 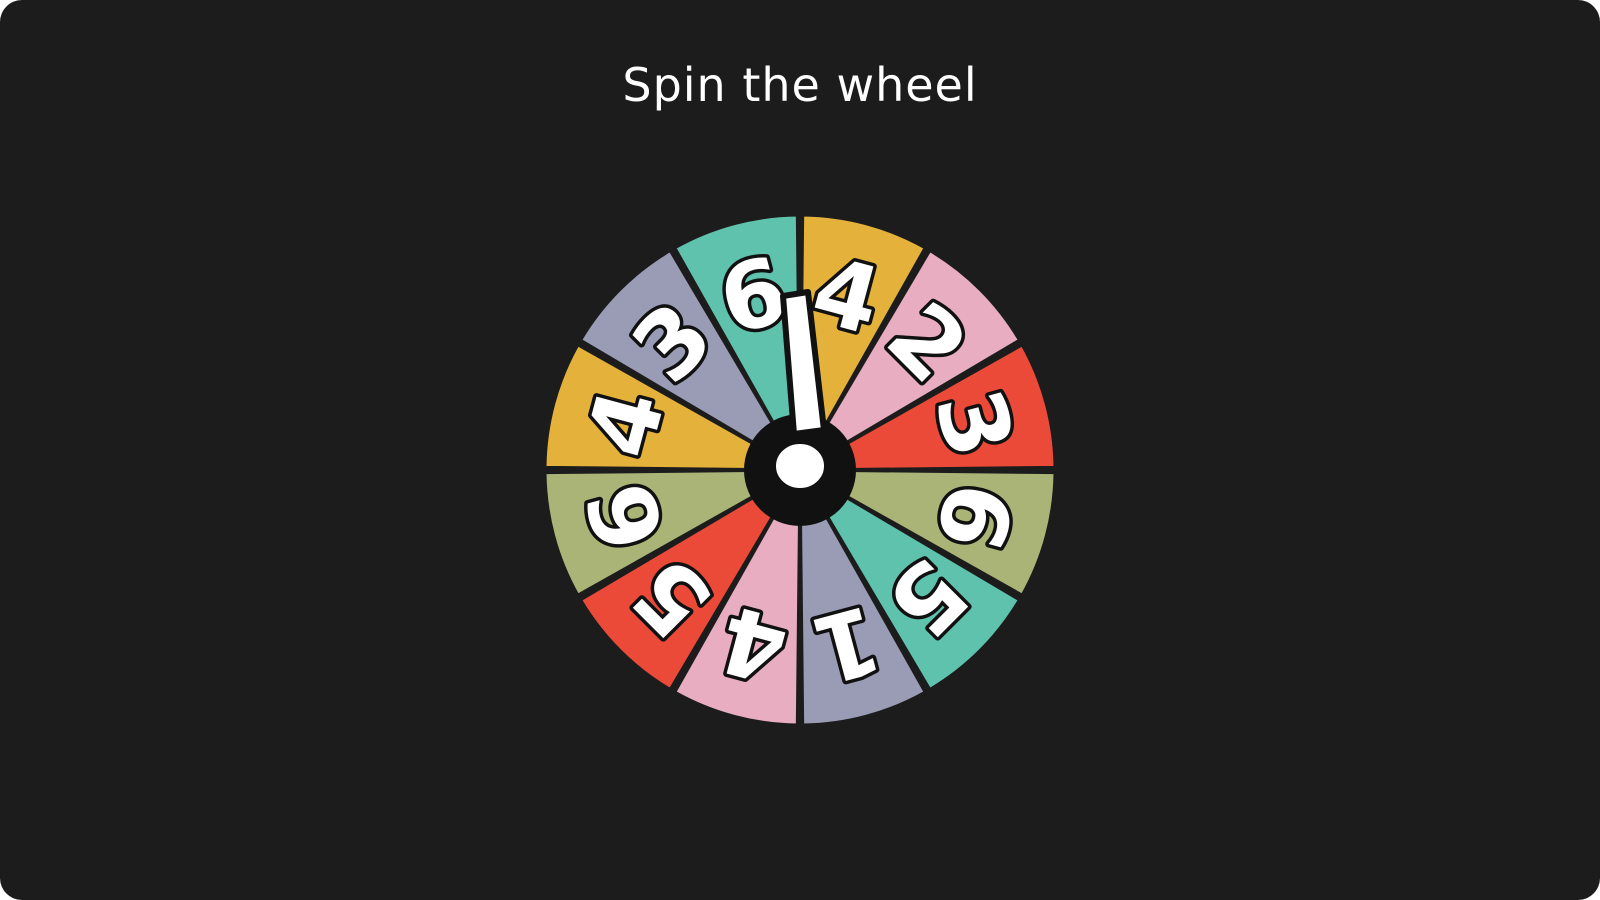 What do you see at coordinates (800, 85) in the screenshot?
I see `page-title: Spin the wheel` at bounding box center [800, 85].